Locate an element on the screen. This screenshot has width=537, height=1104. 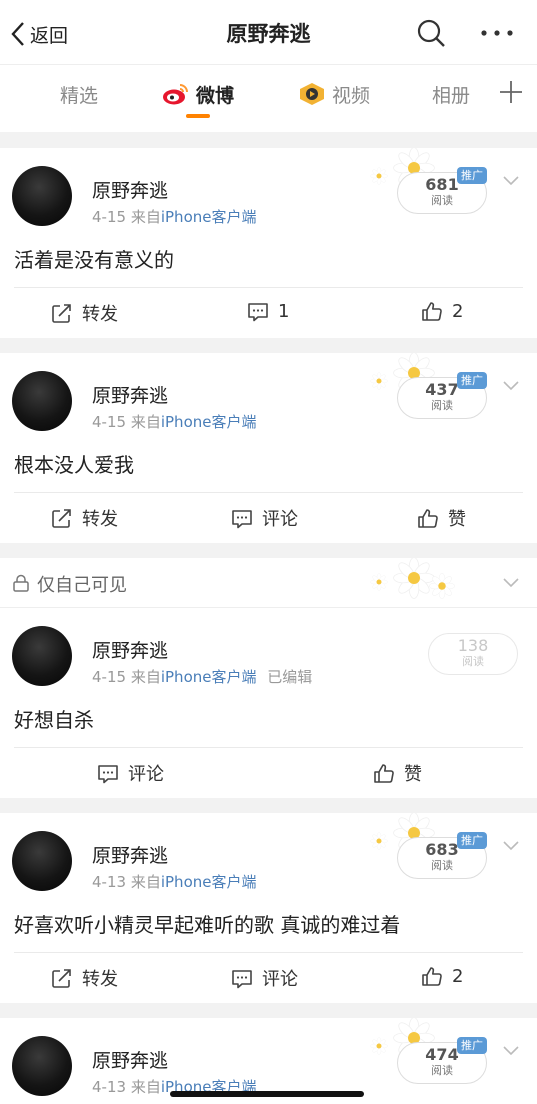
top-bar: 返回 原野奔逃 is located at coordinates (268, 32).